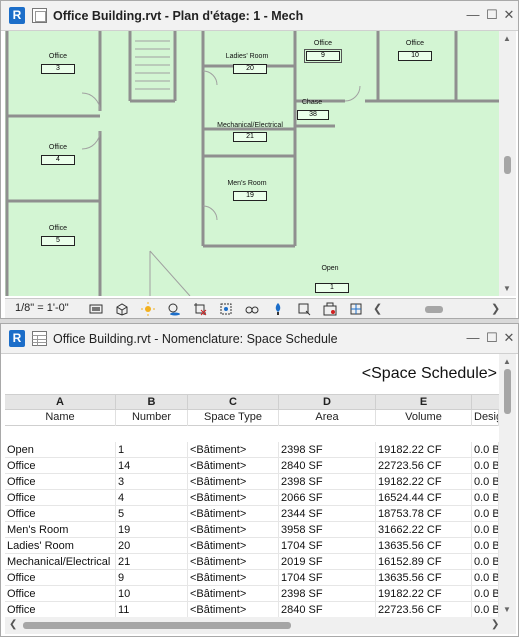 Image resolution: width=519 pixels, height=637 pixels. Describe the element at coordinates (507, 485) in the screenshot. I see `schedule-vertical-scrollbar: ▲ ▼` at that location.